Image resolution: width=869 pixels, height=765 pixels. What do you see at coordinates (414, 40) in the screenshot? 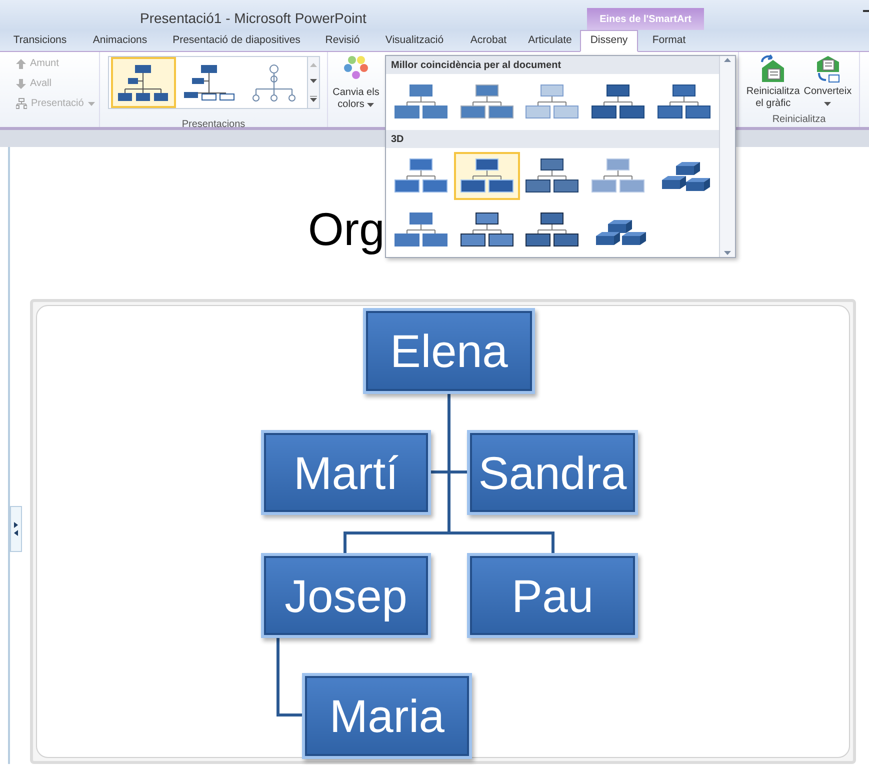
I see `ribbon-tab: Visualització` at bounding box center [414, 40].